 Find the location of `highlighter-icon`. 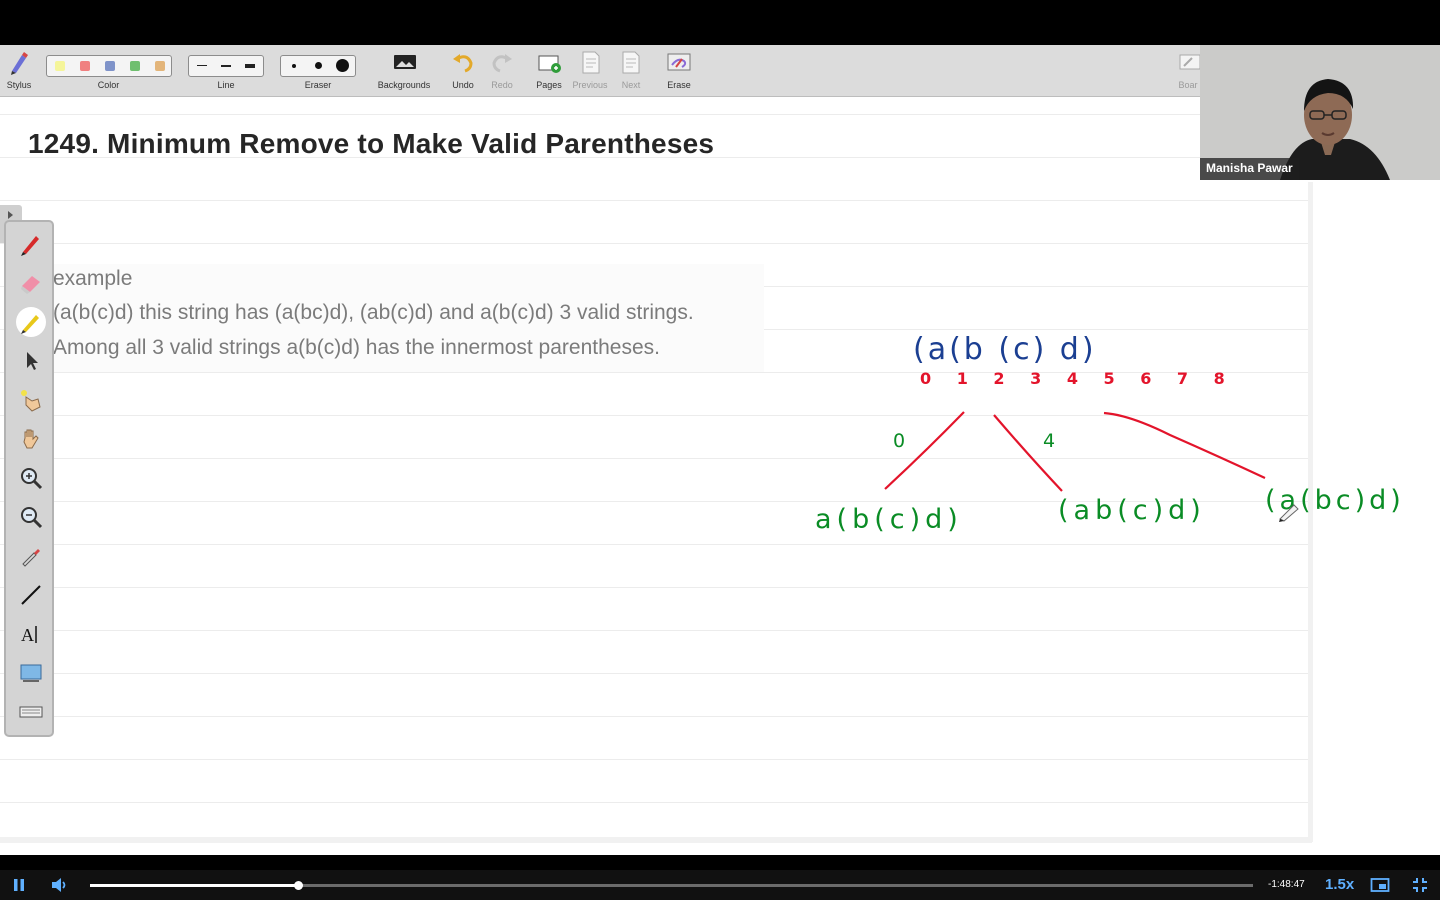

highlighter-icon is located at coordinates (30, 324).